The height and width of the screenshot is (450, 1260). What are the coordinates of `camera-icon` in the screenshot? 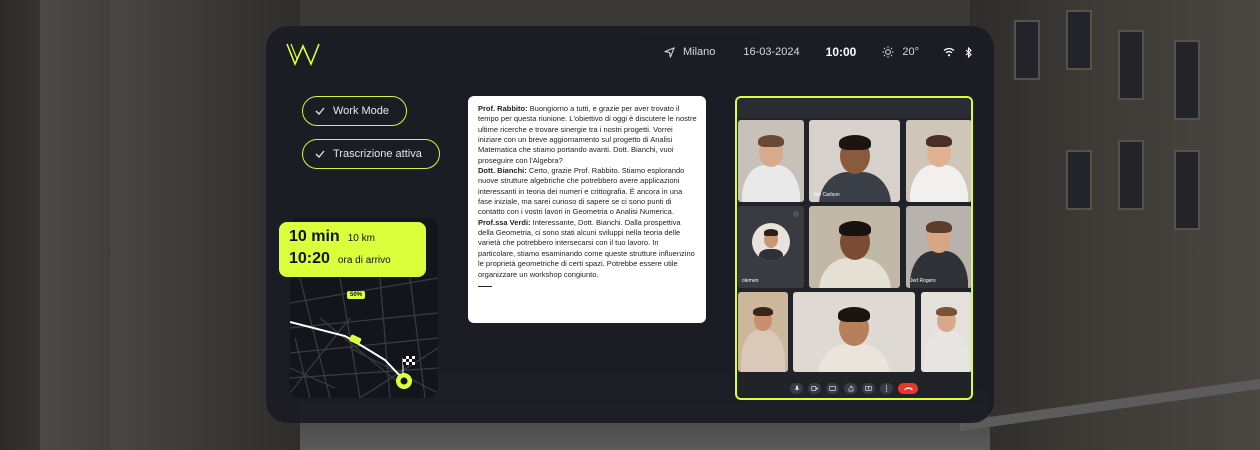 It's located at (814, 388).